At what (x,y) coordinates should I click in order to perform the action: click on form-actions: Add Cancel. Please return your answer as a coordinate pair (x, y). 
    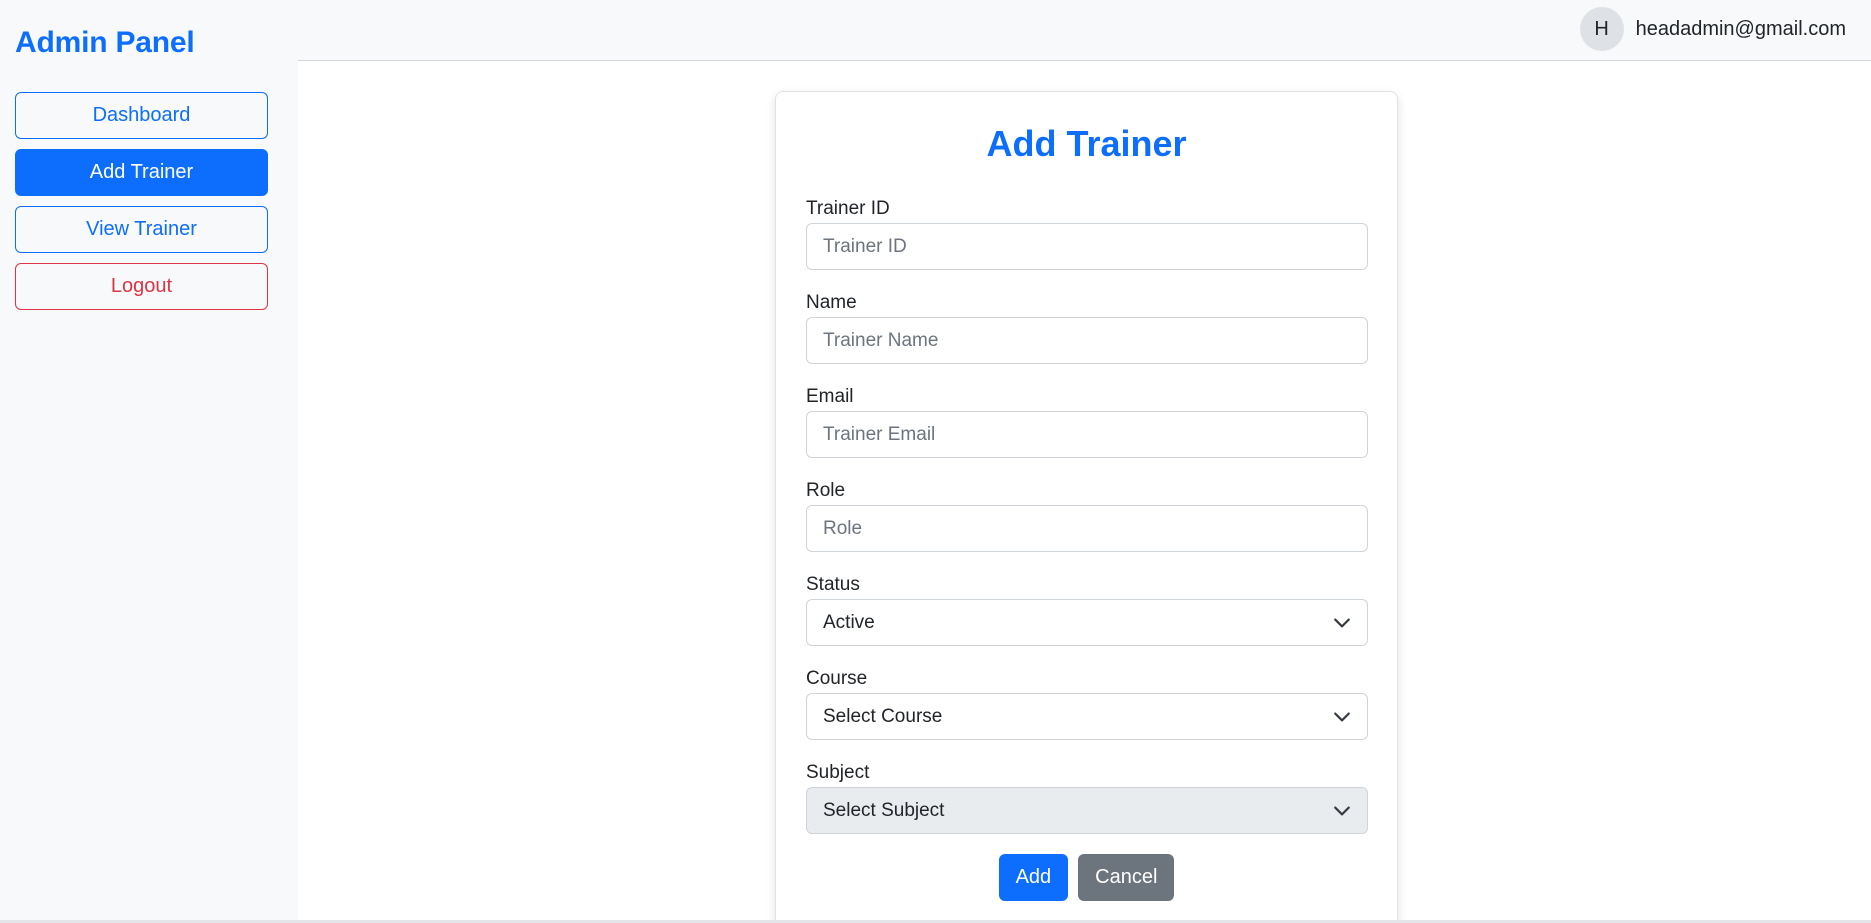
    Looking at the image, I should click on (1086, 877).